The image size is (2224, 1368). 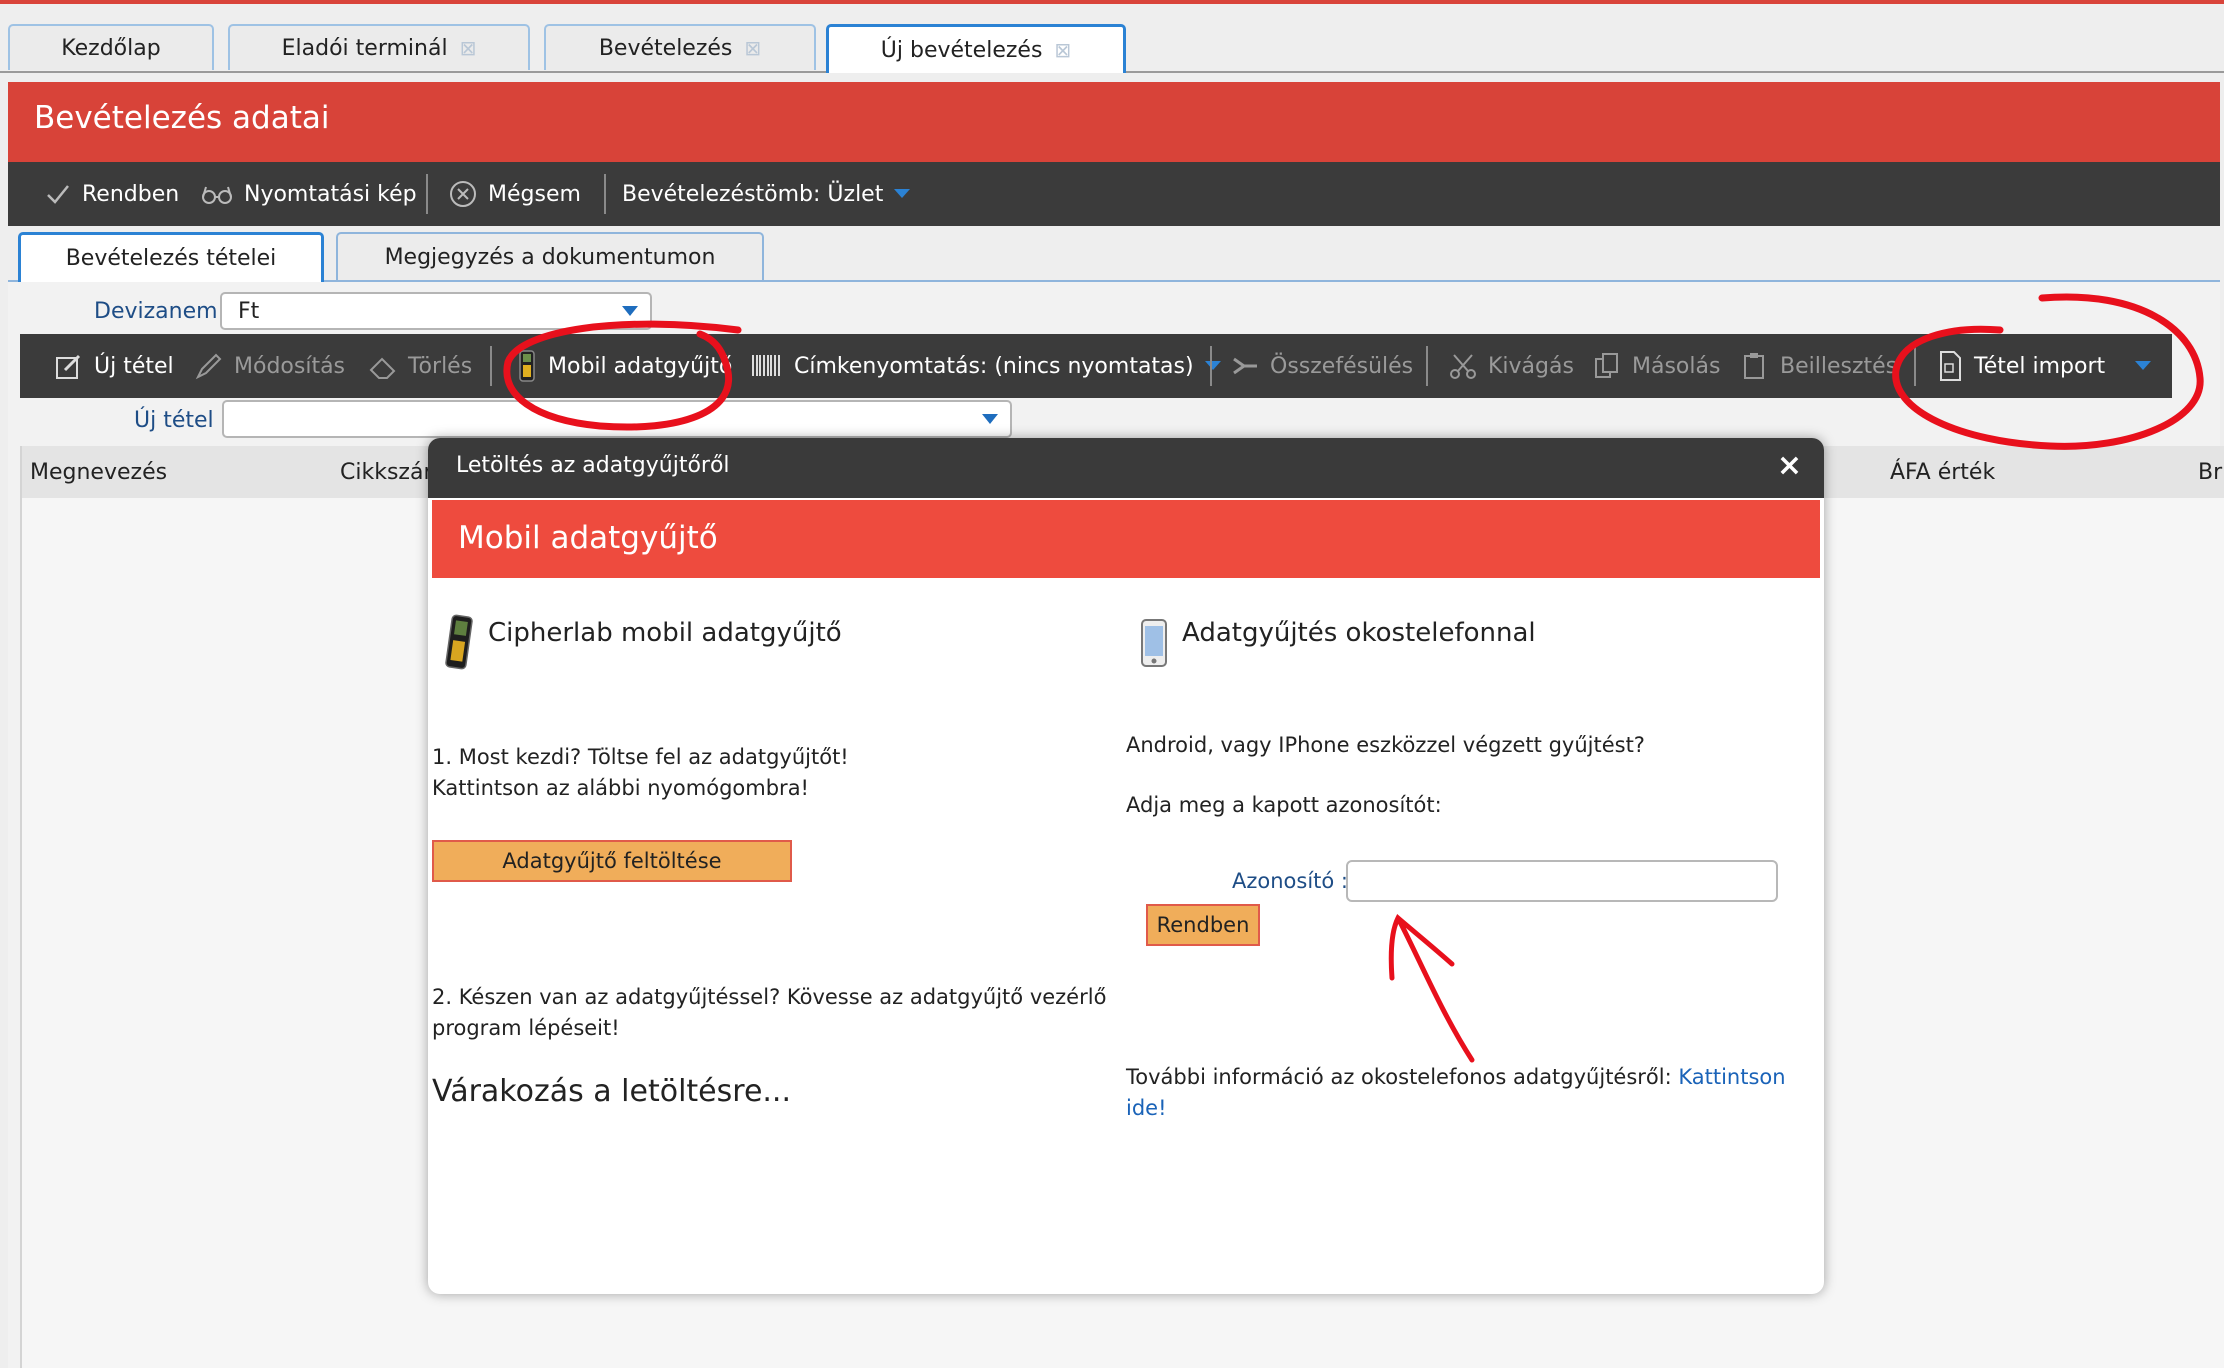 What do you see at coordinates (1531, 366) in the screenshot?
I see `cut-label: Kivágás` at bounding box center [1531, 366].